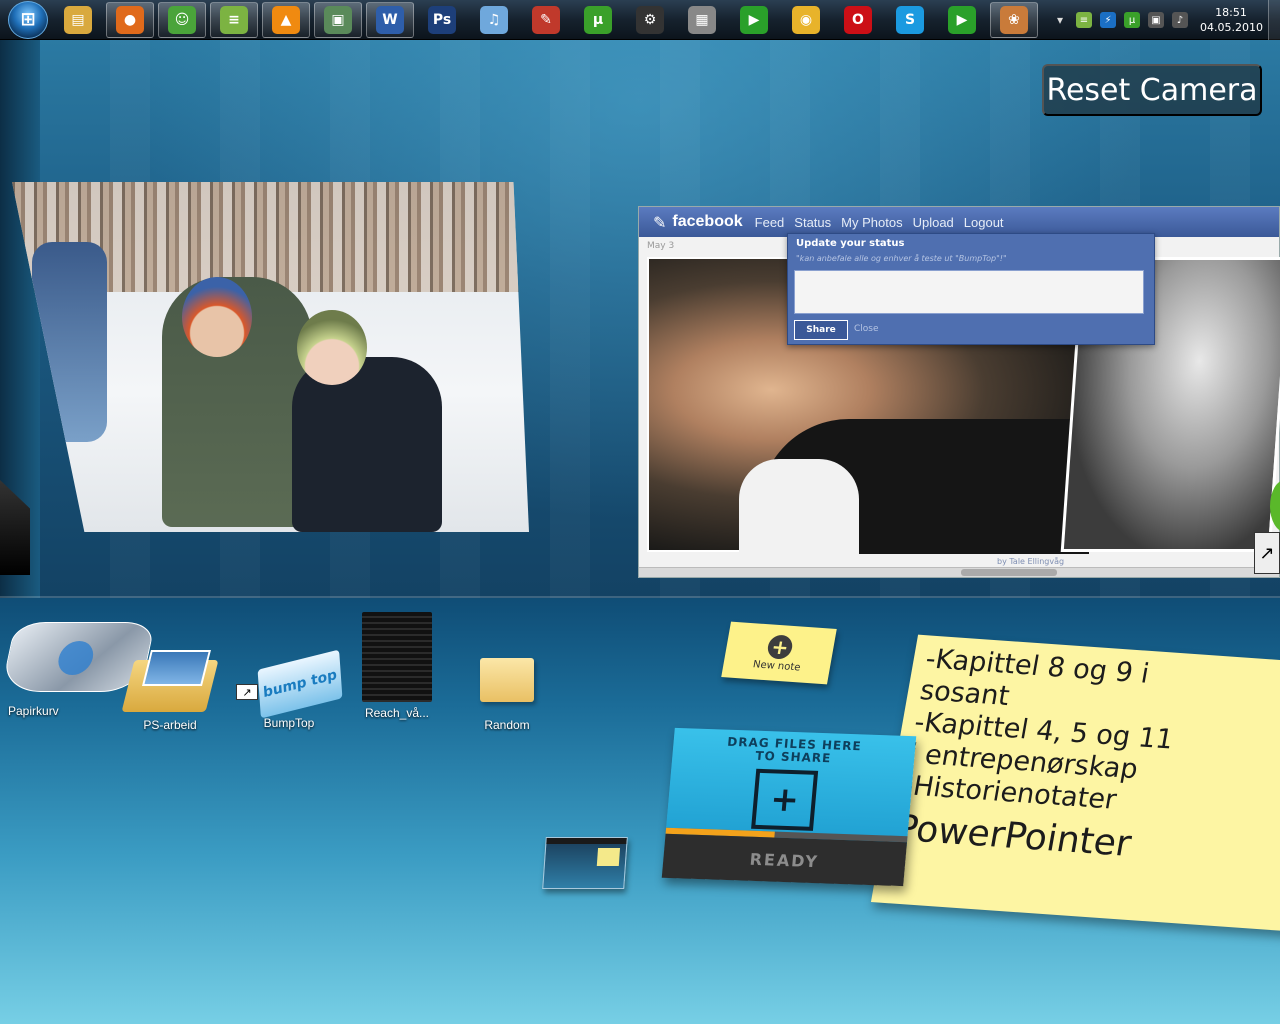 Image resolution: width=1280 pixels, height=1024 pixels. What do you see at coordinates (1060, 20) in the screenshot?
I see `tray-expand-icon: ▾` at bounding box center [1060, 20].